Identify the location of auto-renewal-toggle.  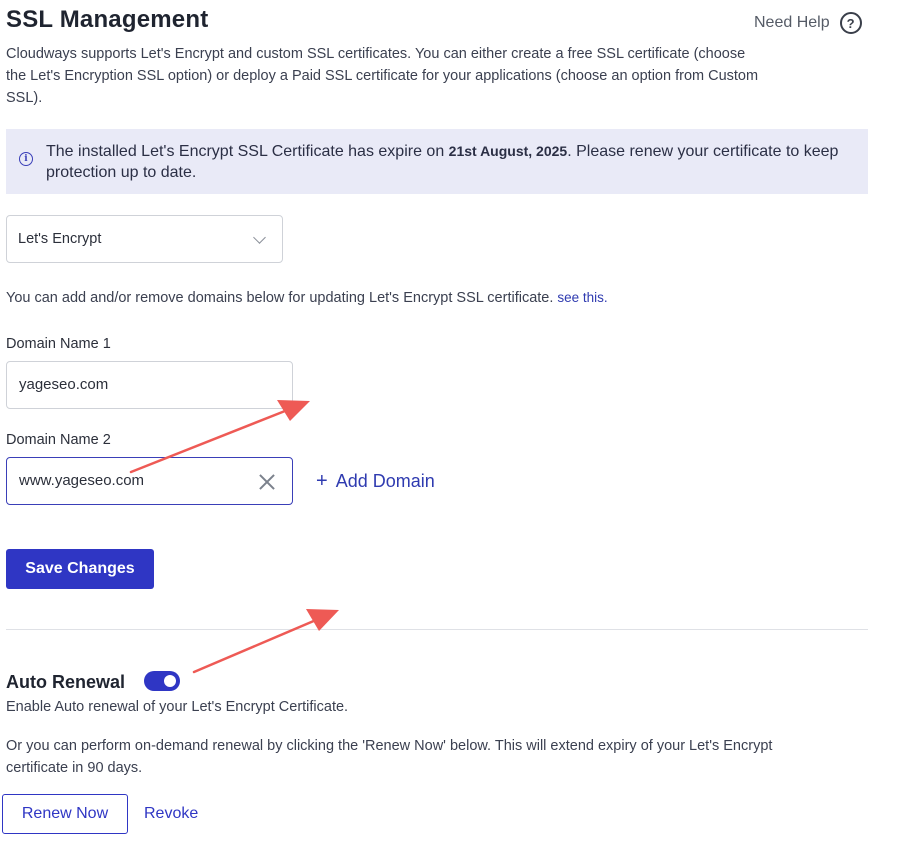
(162, 681).